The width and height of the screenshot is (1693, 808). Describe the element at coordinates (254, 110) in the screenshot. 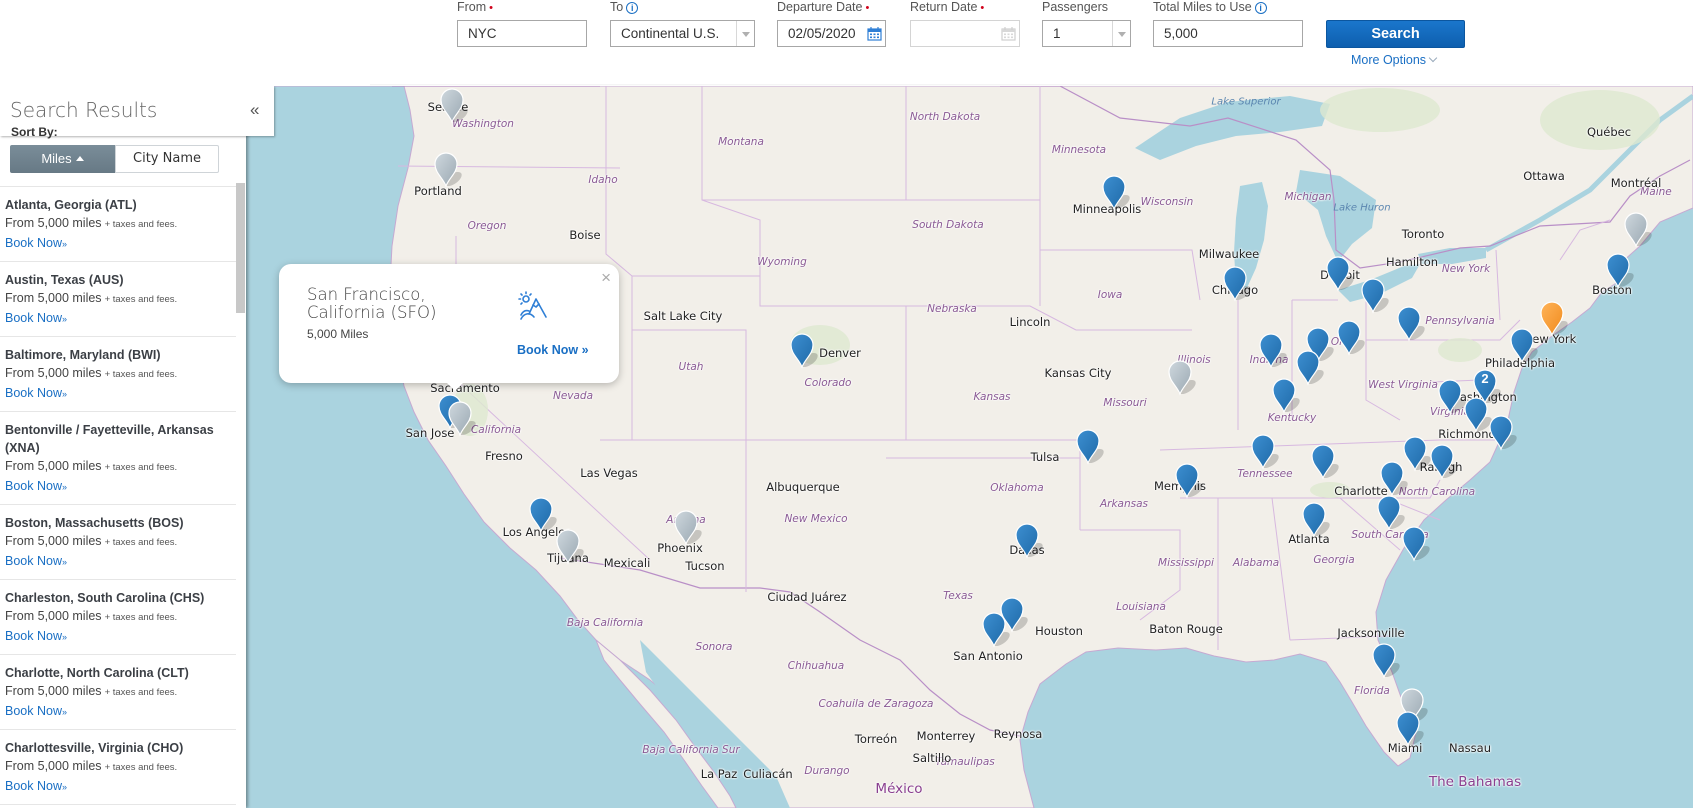

I see `collapse-panel-button: «` at that location.